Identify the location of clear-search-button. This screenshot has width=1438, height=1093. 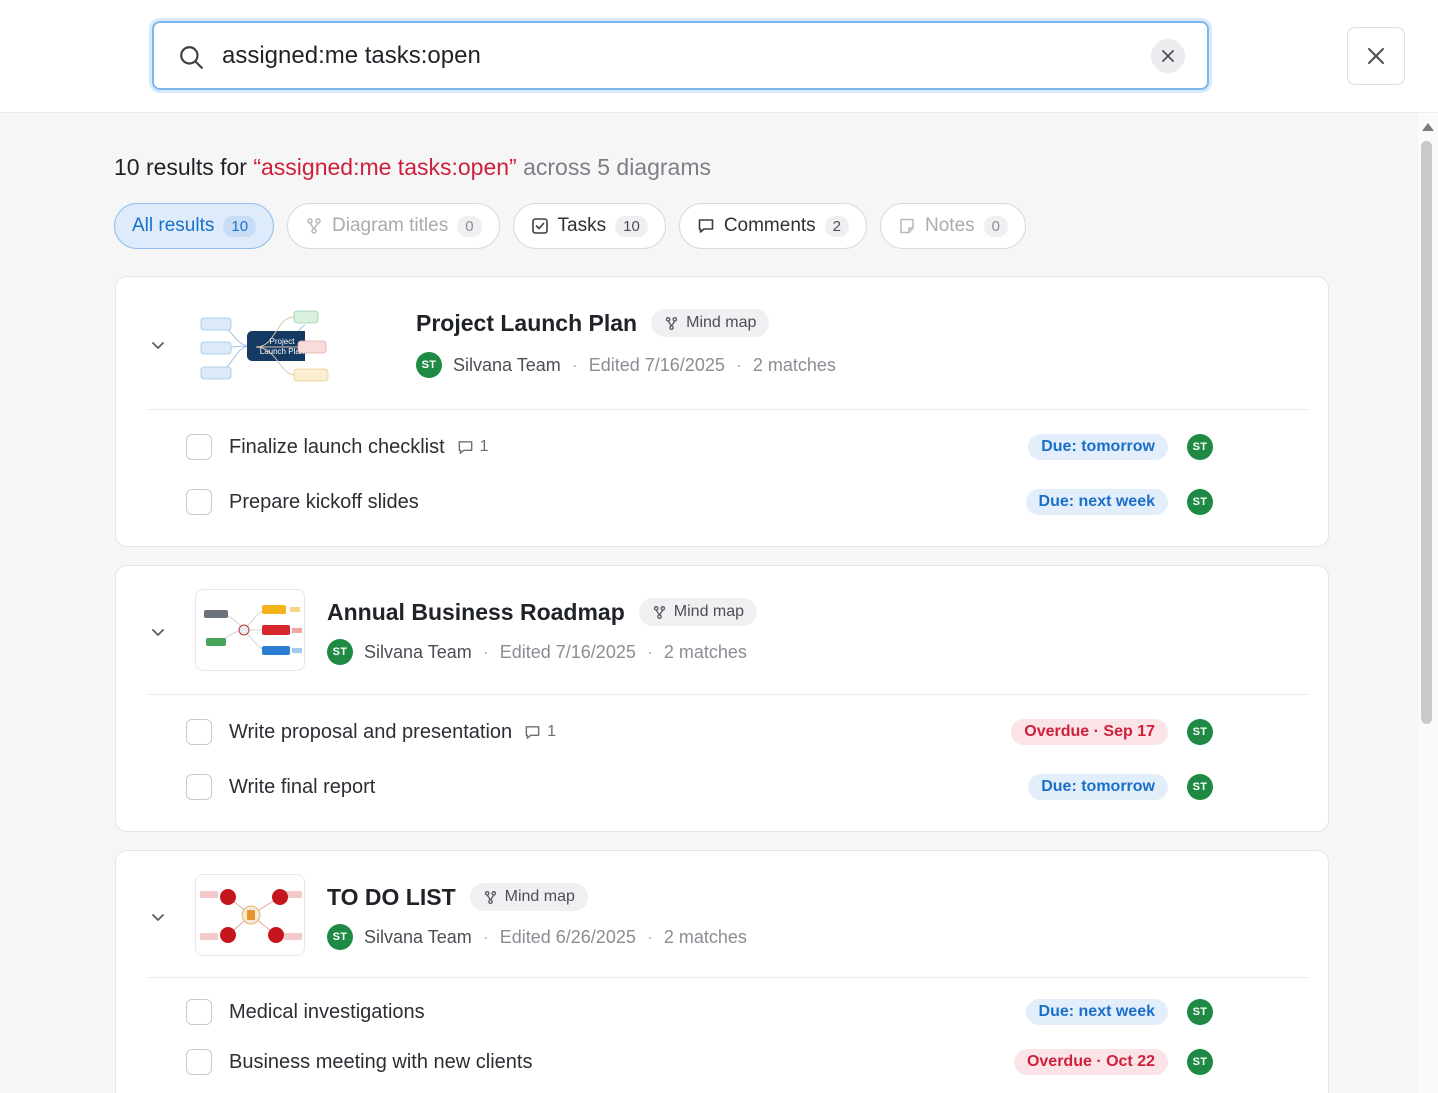
(1168, 56).